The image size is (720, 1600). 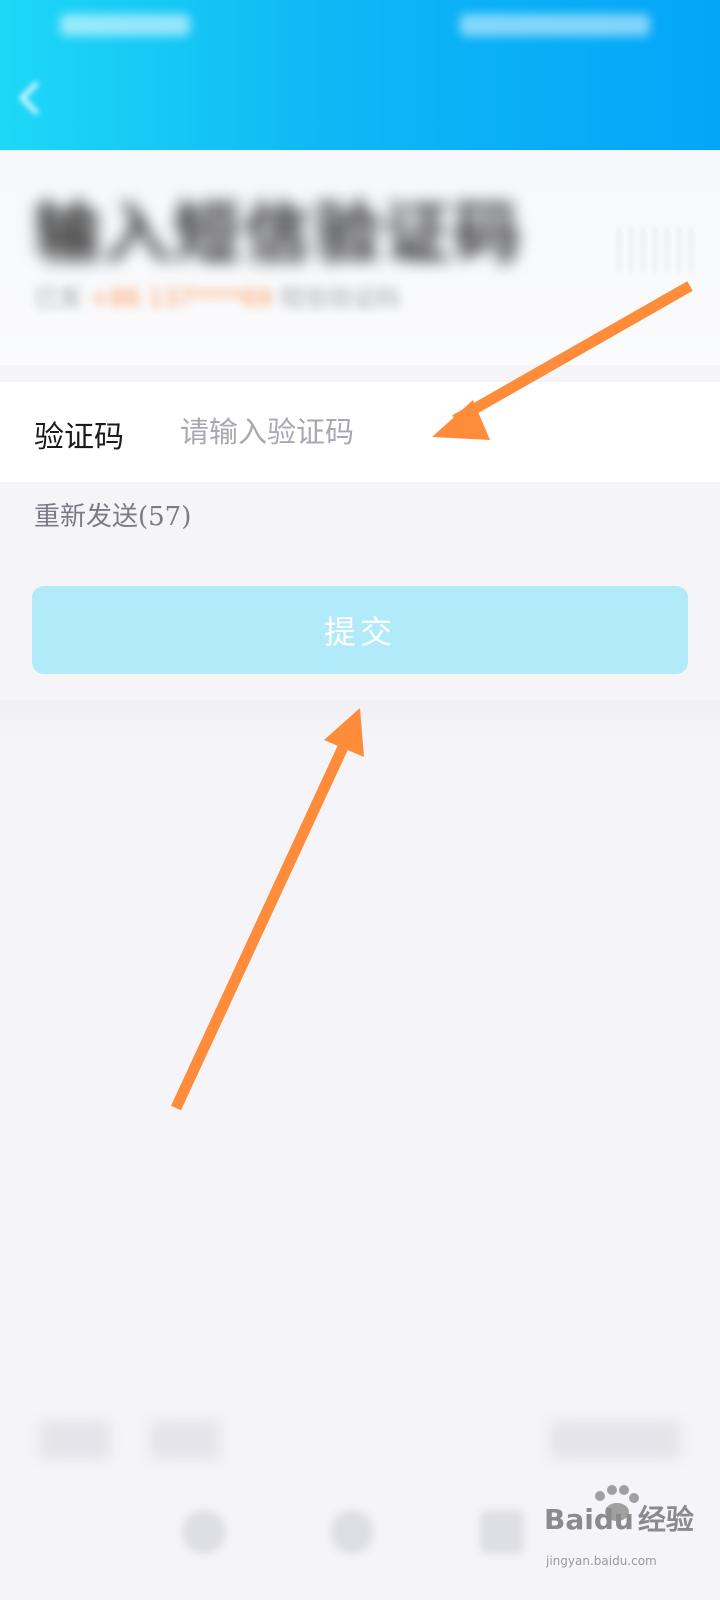 I want to click on sms-sent-subtitle: 已发 +86 137****69 短信验证码, so click(x=217, y=295).